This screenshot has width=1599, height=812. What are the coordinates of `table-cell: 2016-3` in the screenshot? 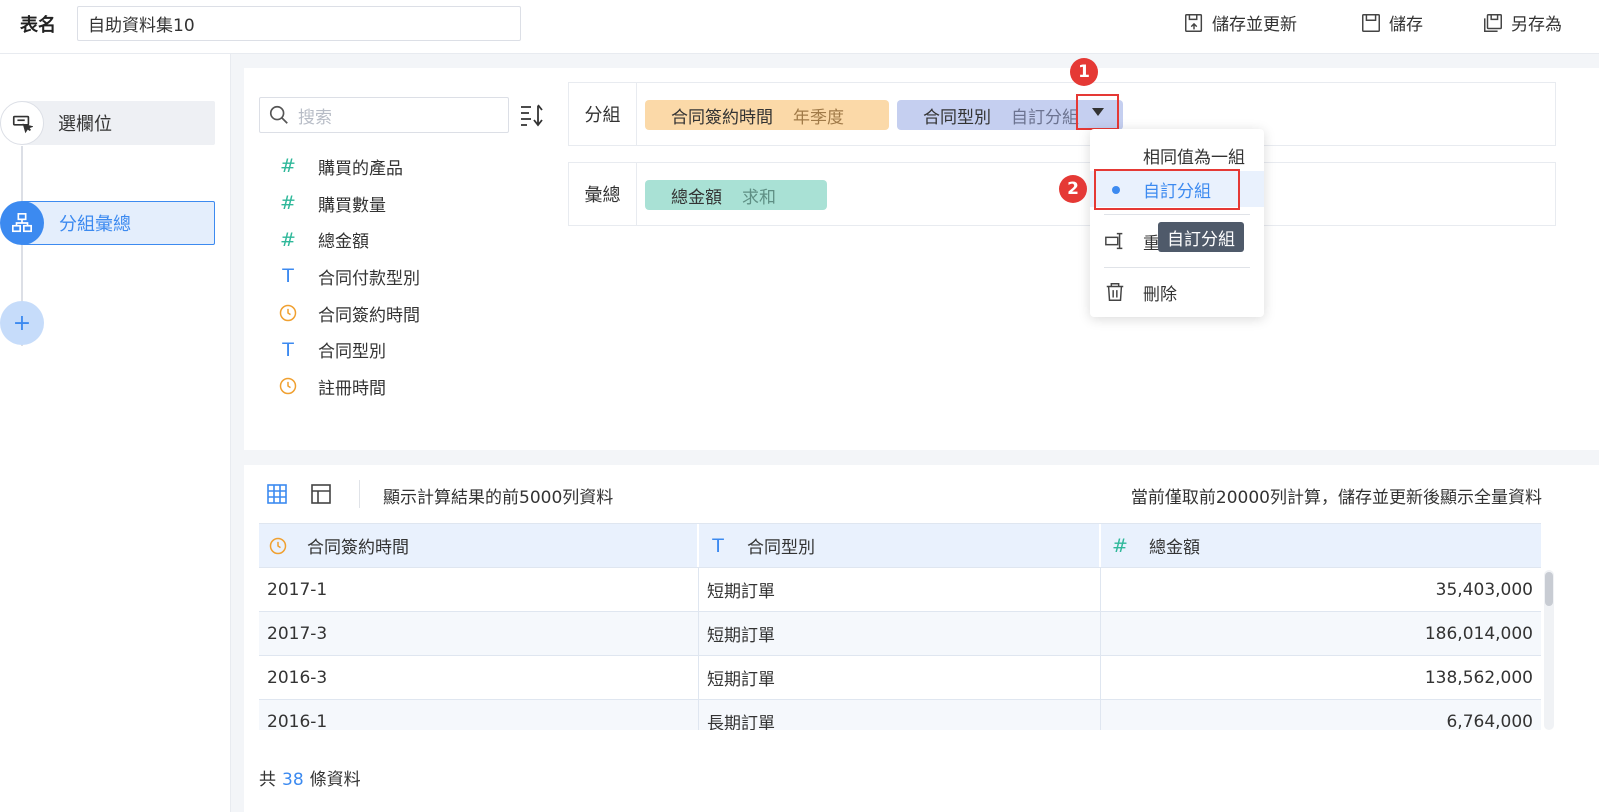 It's located at (479, 677).